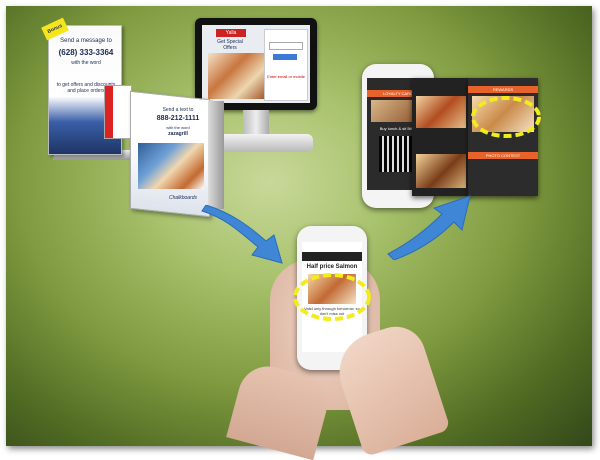 The image size is (600, 460). Describe the element at coordinates (265, 143) in the screenshot. I see `kiosk-base` at that location.